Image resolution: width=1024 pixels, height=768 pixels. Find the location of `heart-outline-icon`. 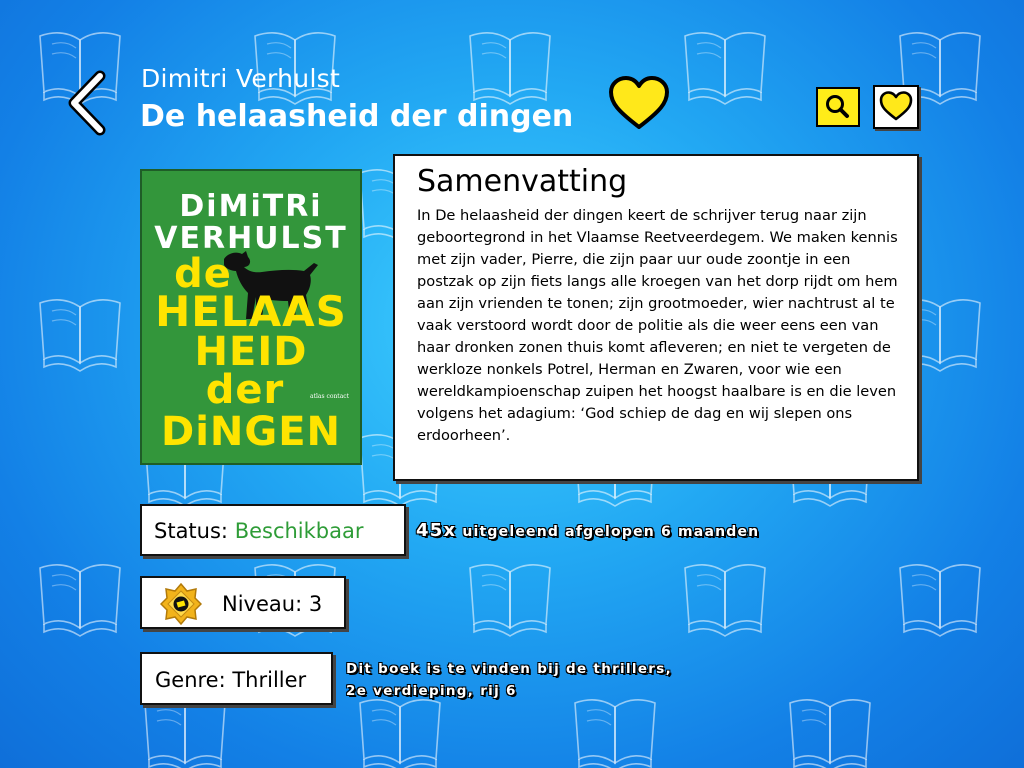

heart-outline-icon is located at coordinates (896, 106).